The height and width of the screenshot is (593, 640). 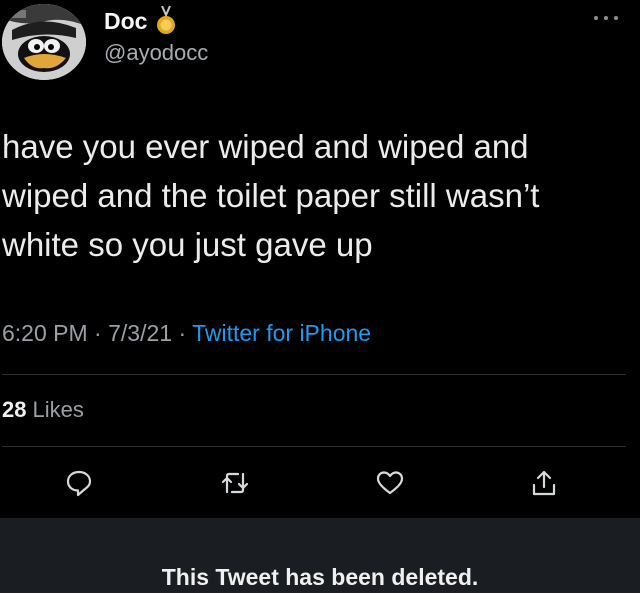 What do you see at coordinates (320, 486) in the screenshot?
I see `action-bar` at bounding box center [320, 486].